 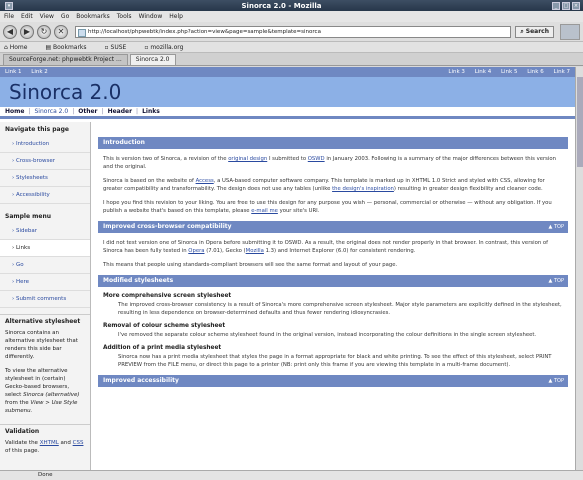 What do you see at coordinates (299, 211) in the screenshot?
I see `text: your site's URI.` at bounding box center [299, 211].